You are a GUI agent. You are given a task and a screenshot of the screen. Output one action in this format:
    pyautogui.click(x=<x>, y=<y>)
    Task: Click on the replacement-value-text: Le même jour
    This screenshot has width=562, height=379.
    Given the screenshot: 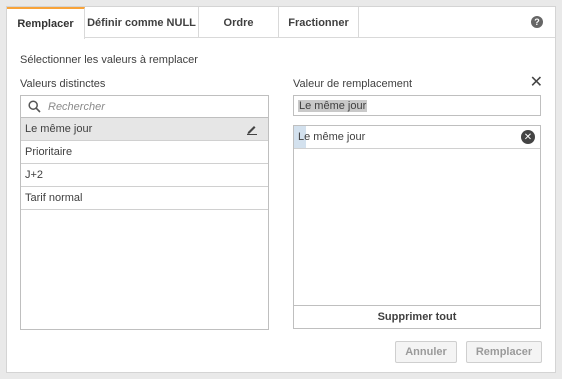 What is the action you would take?
    pyautogui.click(x=333, y=105)
    